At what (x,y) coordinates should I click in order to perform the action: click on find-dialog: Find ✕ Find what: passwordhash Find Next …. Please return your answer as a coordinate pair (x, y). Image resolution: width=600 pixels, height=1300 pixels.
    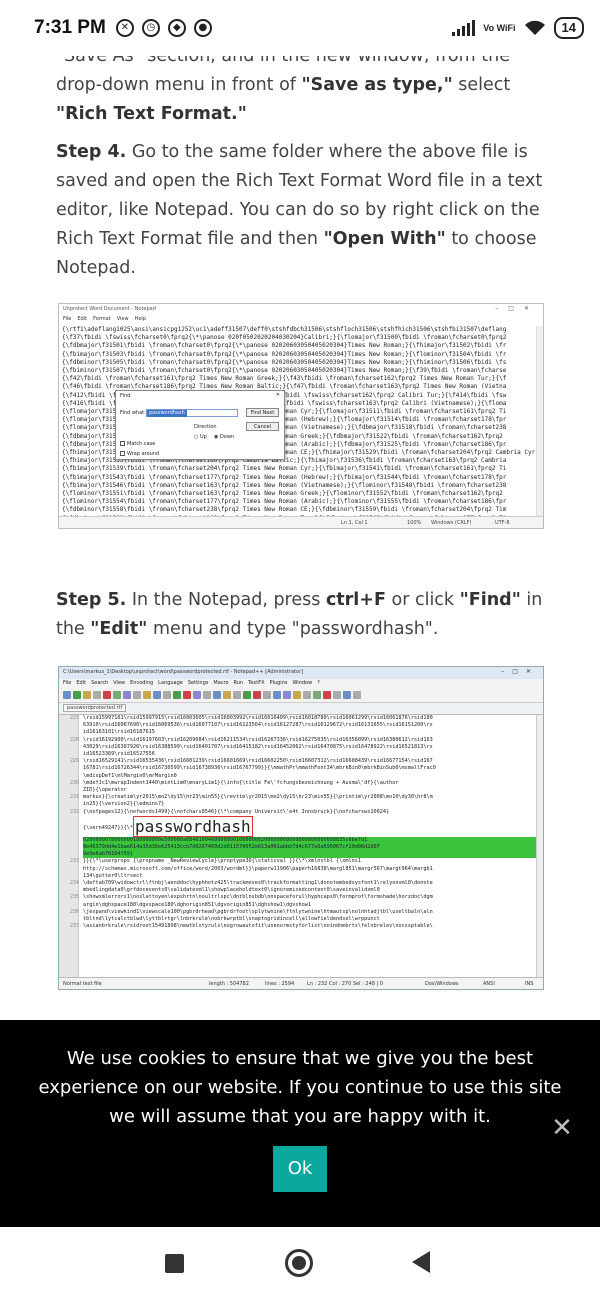
    Looking at the image, I should click on (200, 425).